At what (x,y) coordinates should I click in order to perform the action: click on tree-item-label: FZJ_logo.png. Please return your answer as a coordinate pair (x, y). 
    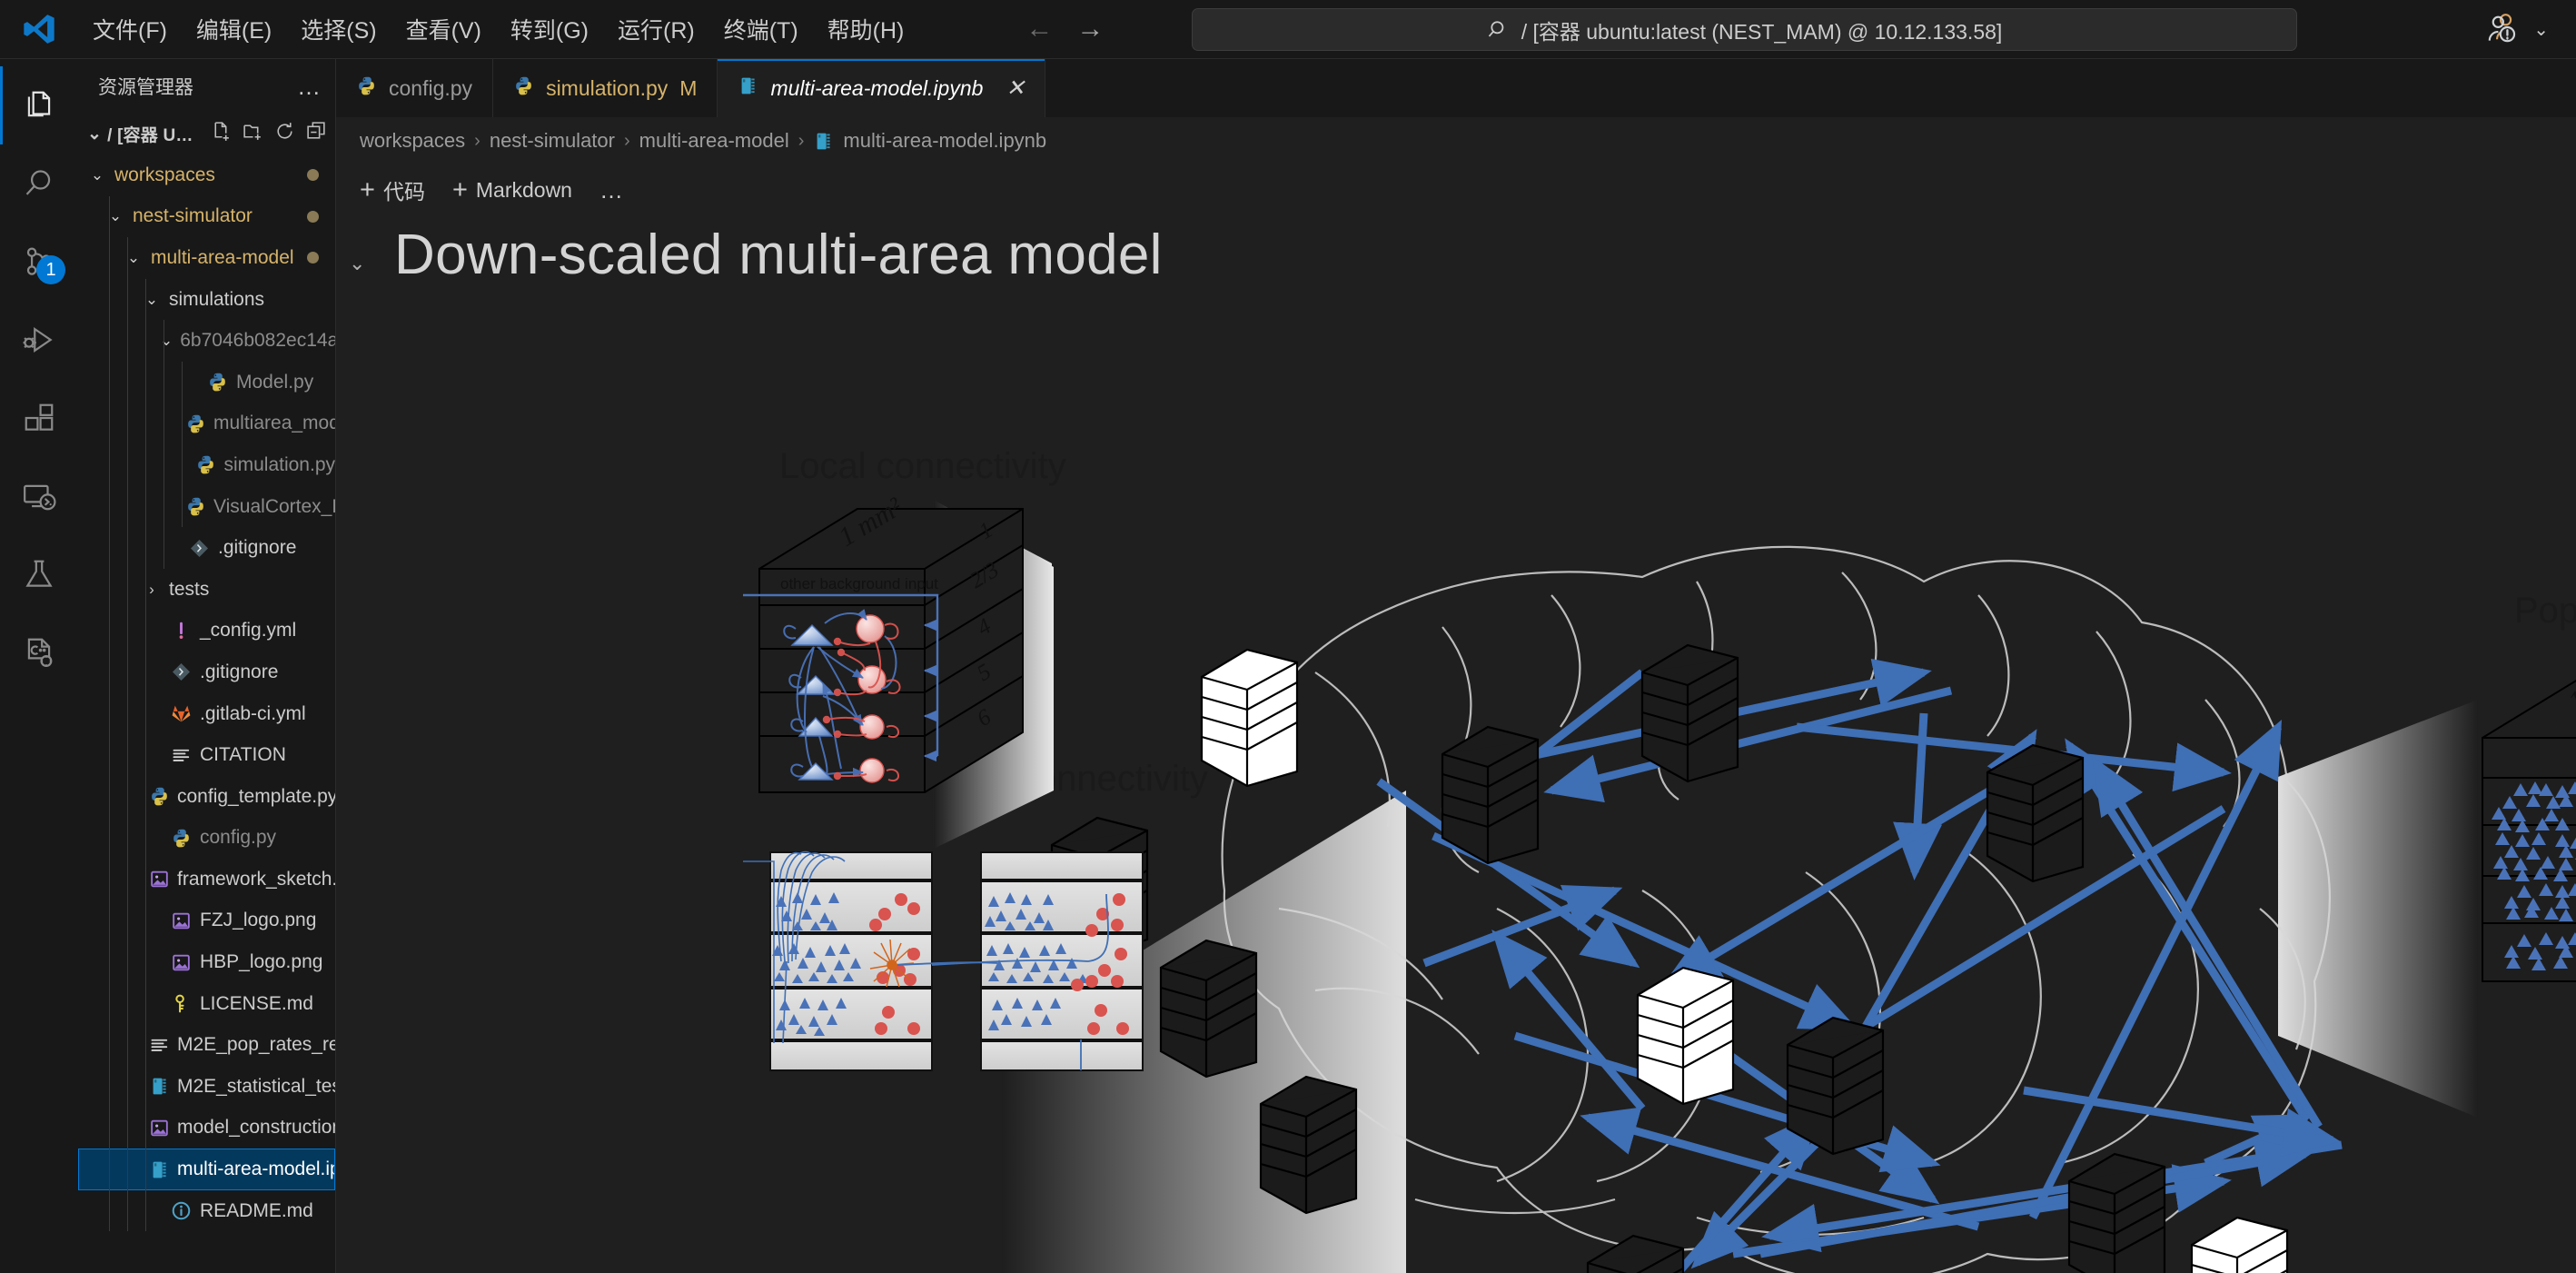
    Looking at the image, I should click on (258, 920).